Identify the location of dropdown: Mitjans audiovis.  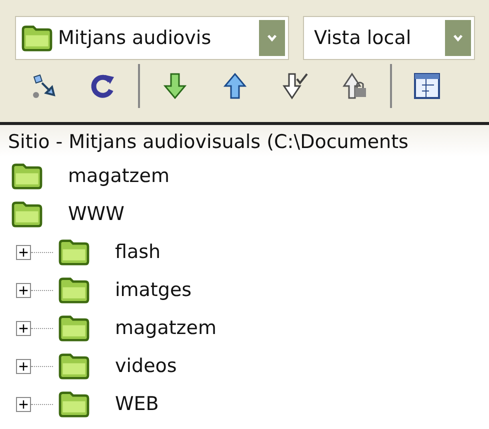
(152, 38).